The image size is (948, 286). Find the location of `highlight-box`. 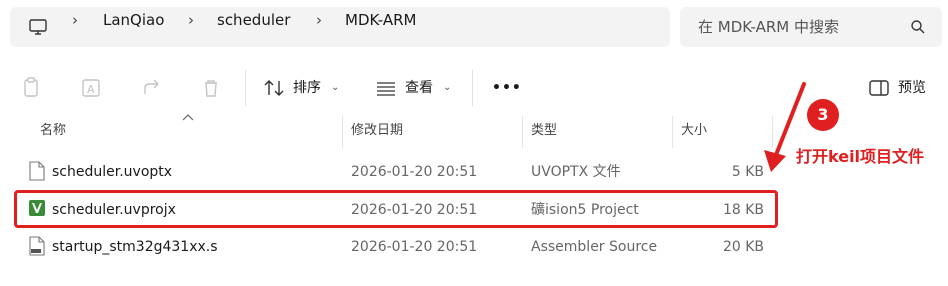

highlight-box is located at coordinates (396, 209).